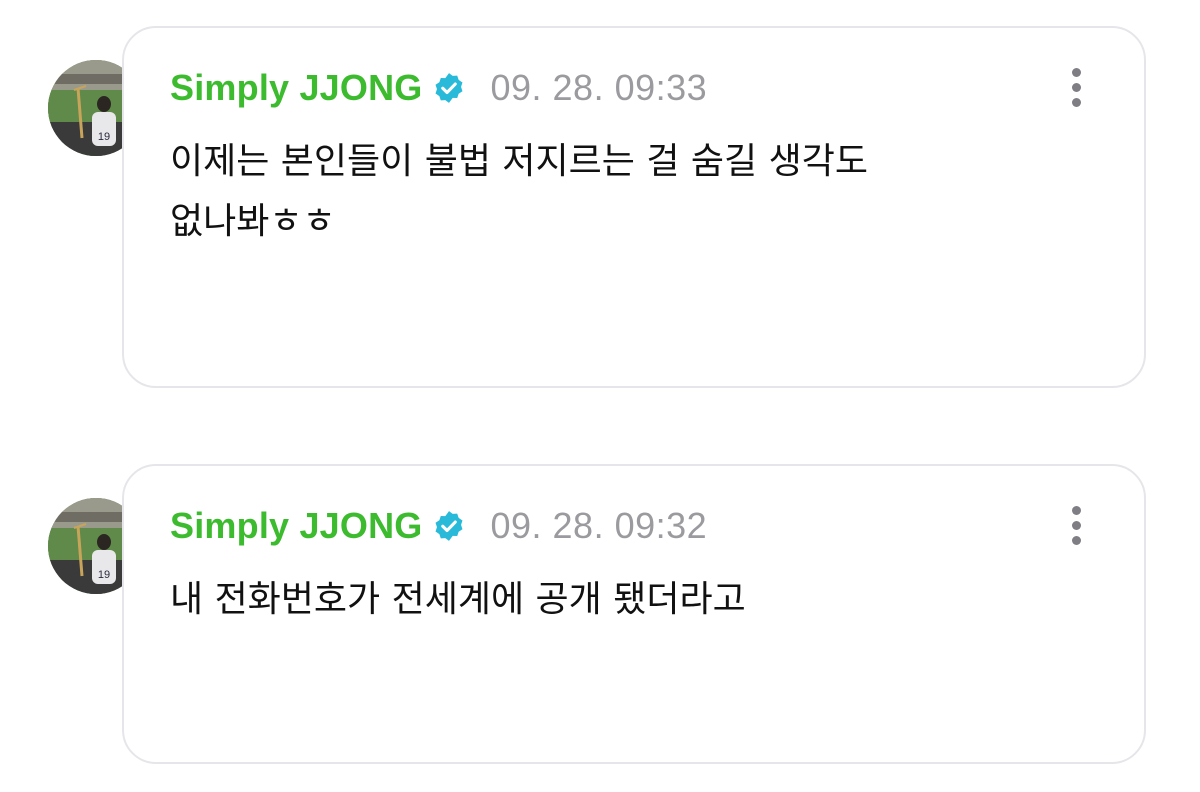 This screenshot has height=792, width=1200. Describe the element at coordinates (519, 191) in the screenshot. I see `comment-text: 이제는 본인들이 불법 저지르는 걸 숨길 생각도 없나봐ㅎㅎ` at that location.